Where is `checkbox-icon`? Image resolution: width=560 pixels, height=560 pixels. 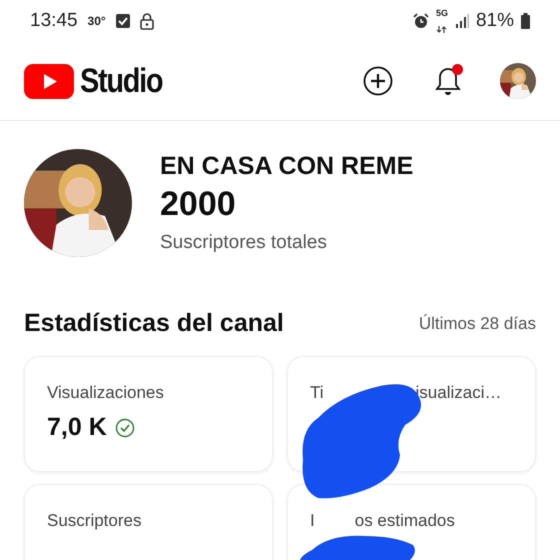 checkbox-icon is located at coordinates (123, 21).